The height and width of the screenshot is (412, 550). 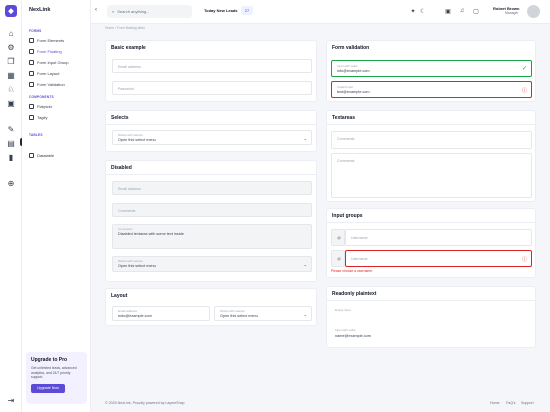 I want to click on layout-email-field: Email address mdo@example.com, so click(x=161, y=313).